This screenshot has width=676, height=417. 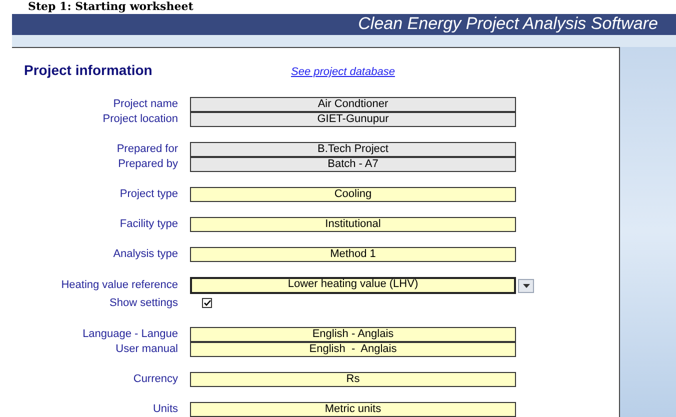 What do you see at coordinates (508, 24) in the screenshot?
I see `banner-title: Clean Energy Project Analysis Software` at bounding box center [508, 24].